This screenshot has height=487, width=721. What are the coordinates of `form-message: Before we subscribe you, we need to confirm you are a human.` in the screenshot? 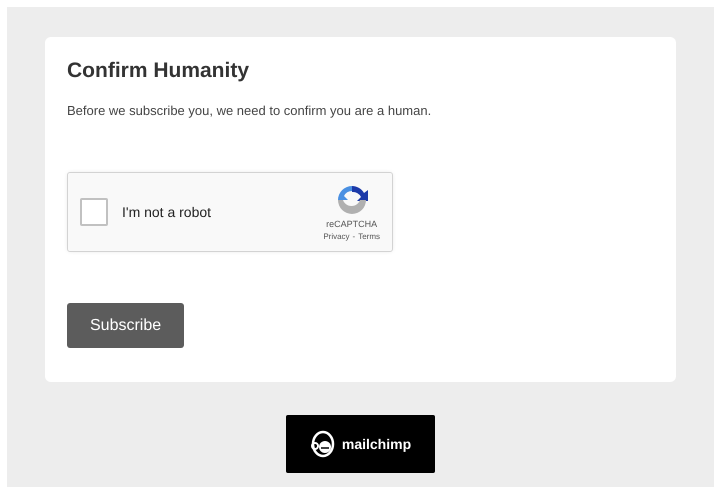 It's located at (249, 110).